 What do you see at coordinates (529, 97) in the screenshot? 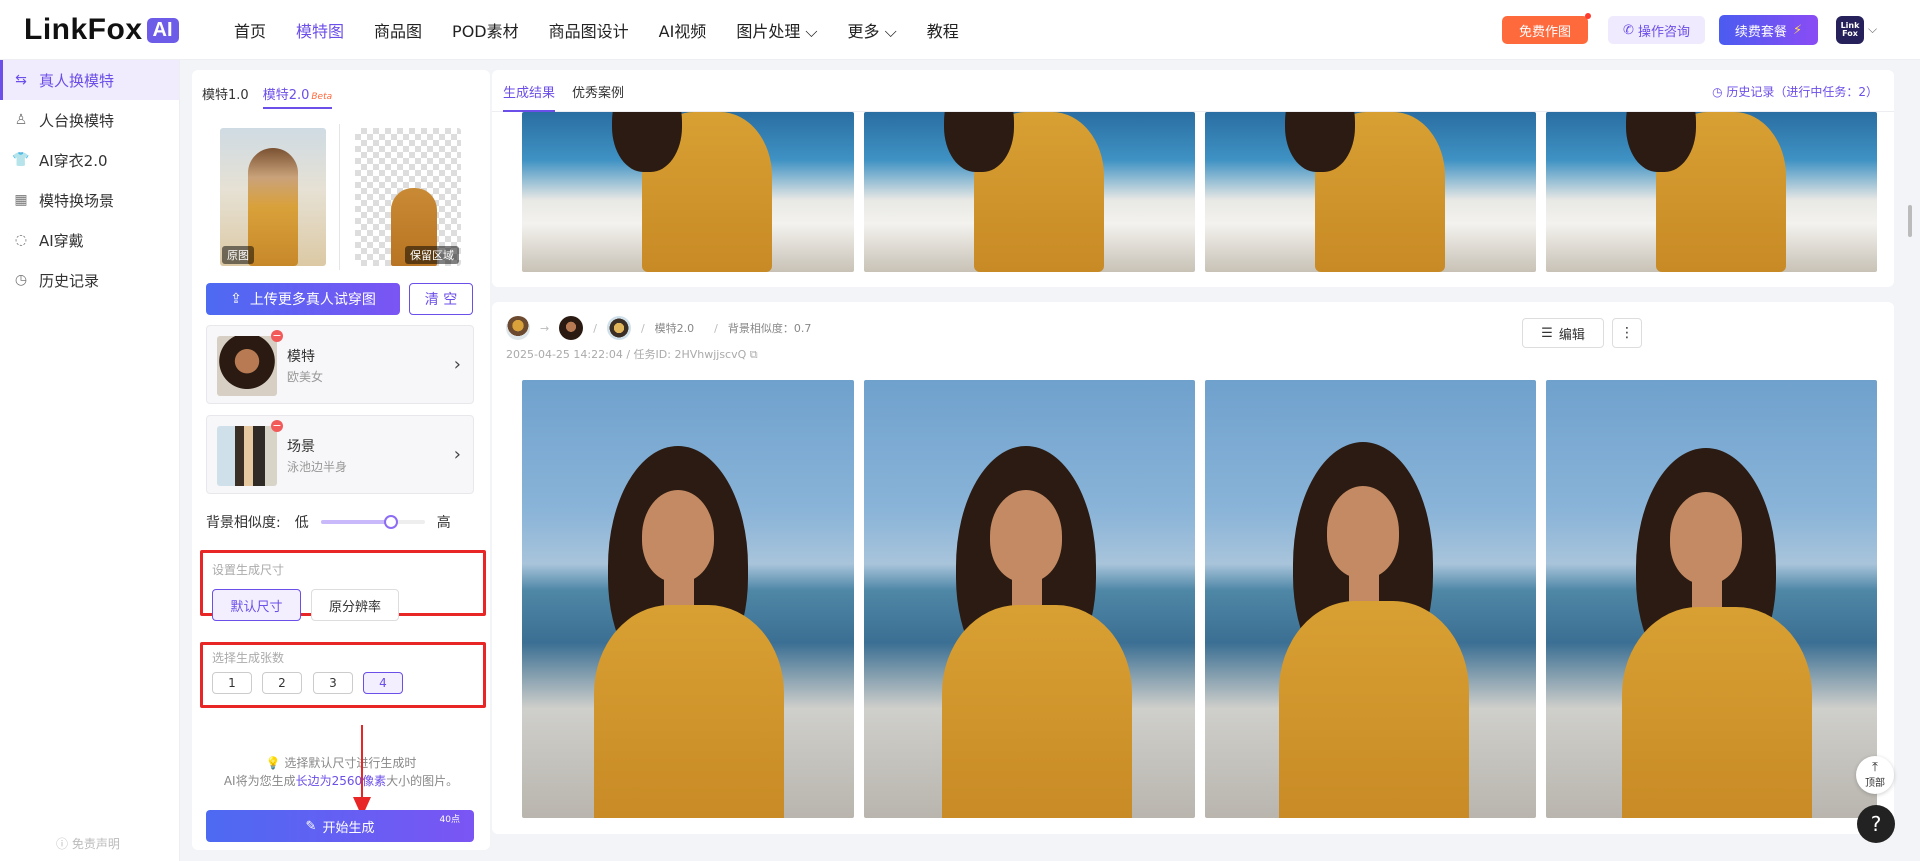
I see `tab-results: 生成结果` at bounding box center [529, 97].